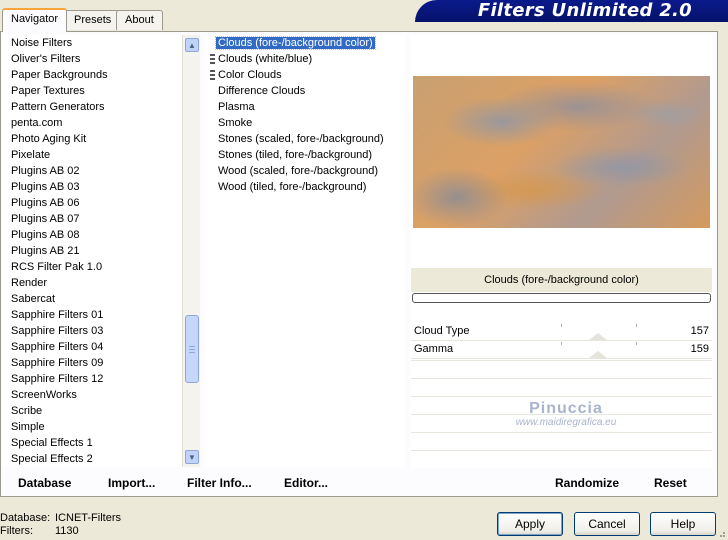 This screenshot has height=540, width=728. I want to click on category-item: RCS Filter Pak 1.0, so click(91, 267).